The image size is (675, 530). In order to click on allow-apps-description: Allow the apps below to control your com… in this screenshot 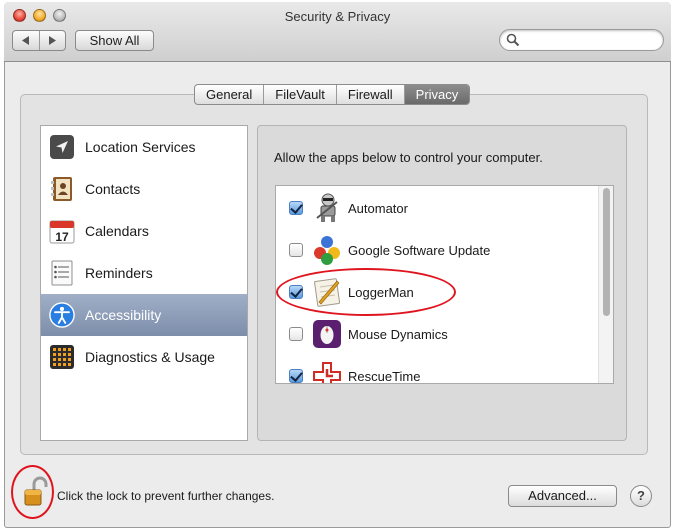, I will do `click(408, 157)`.